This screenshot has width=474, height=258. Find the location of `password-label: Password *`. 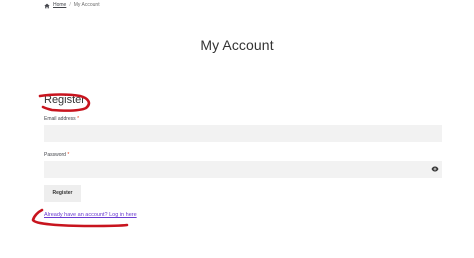

password-label: Password * is located at coordinates (56, 155).